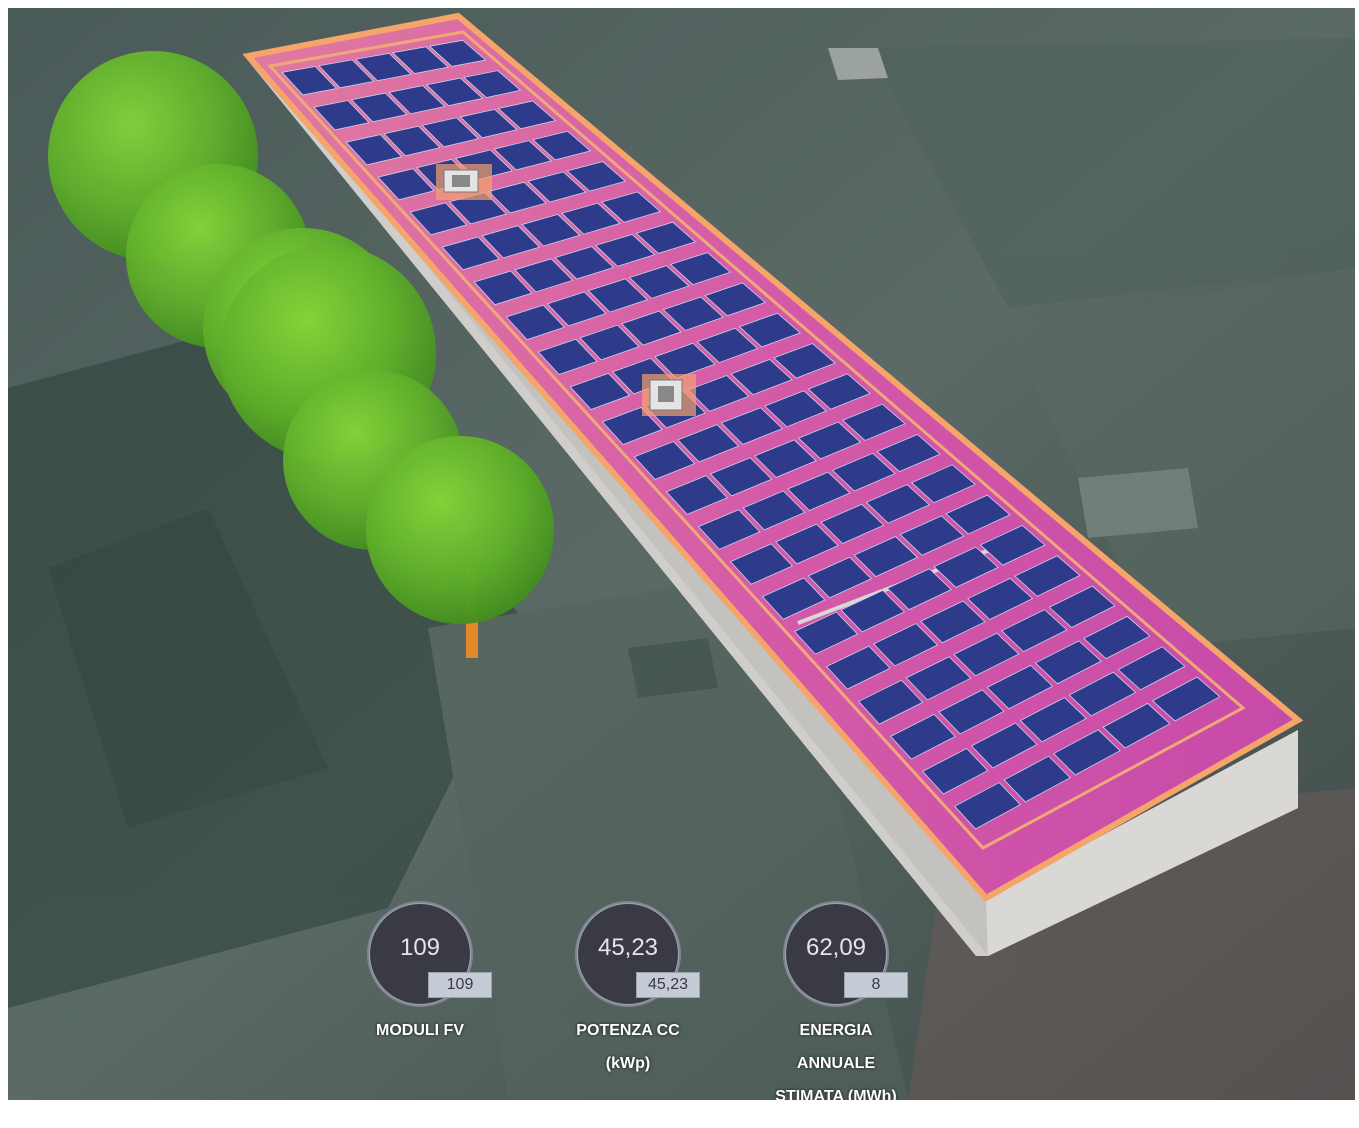  I want to click on gauge-sub-value: 45,23, so click(668, 985).